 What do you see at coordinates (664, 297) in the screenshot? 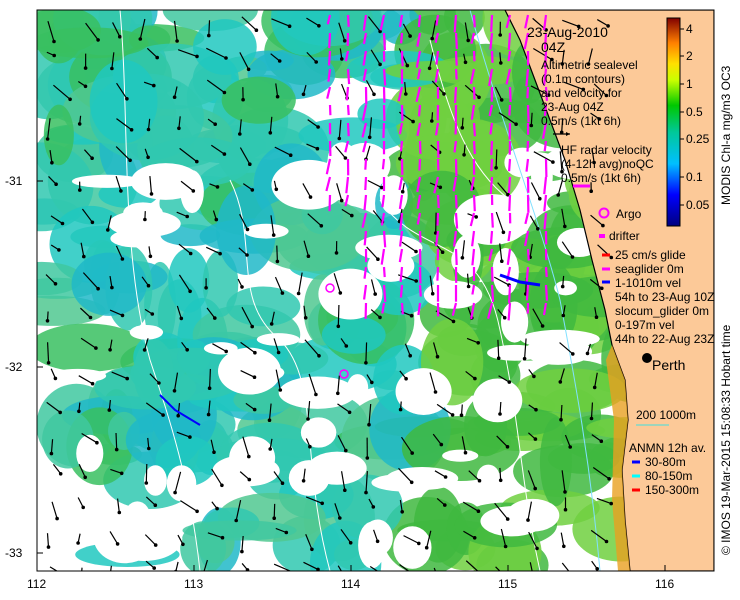
I see `glider-legend-line: 54h to 23-Aug 10Z` at bounding box center [664, 297].